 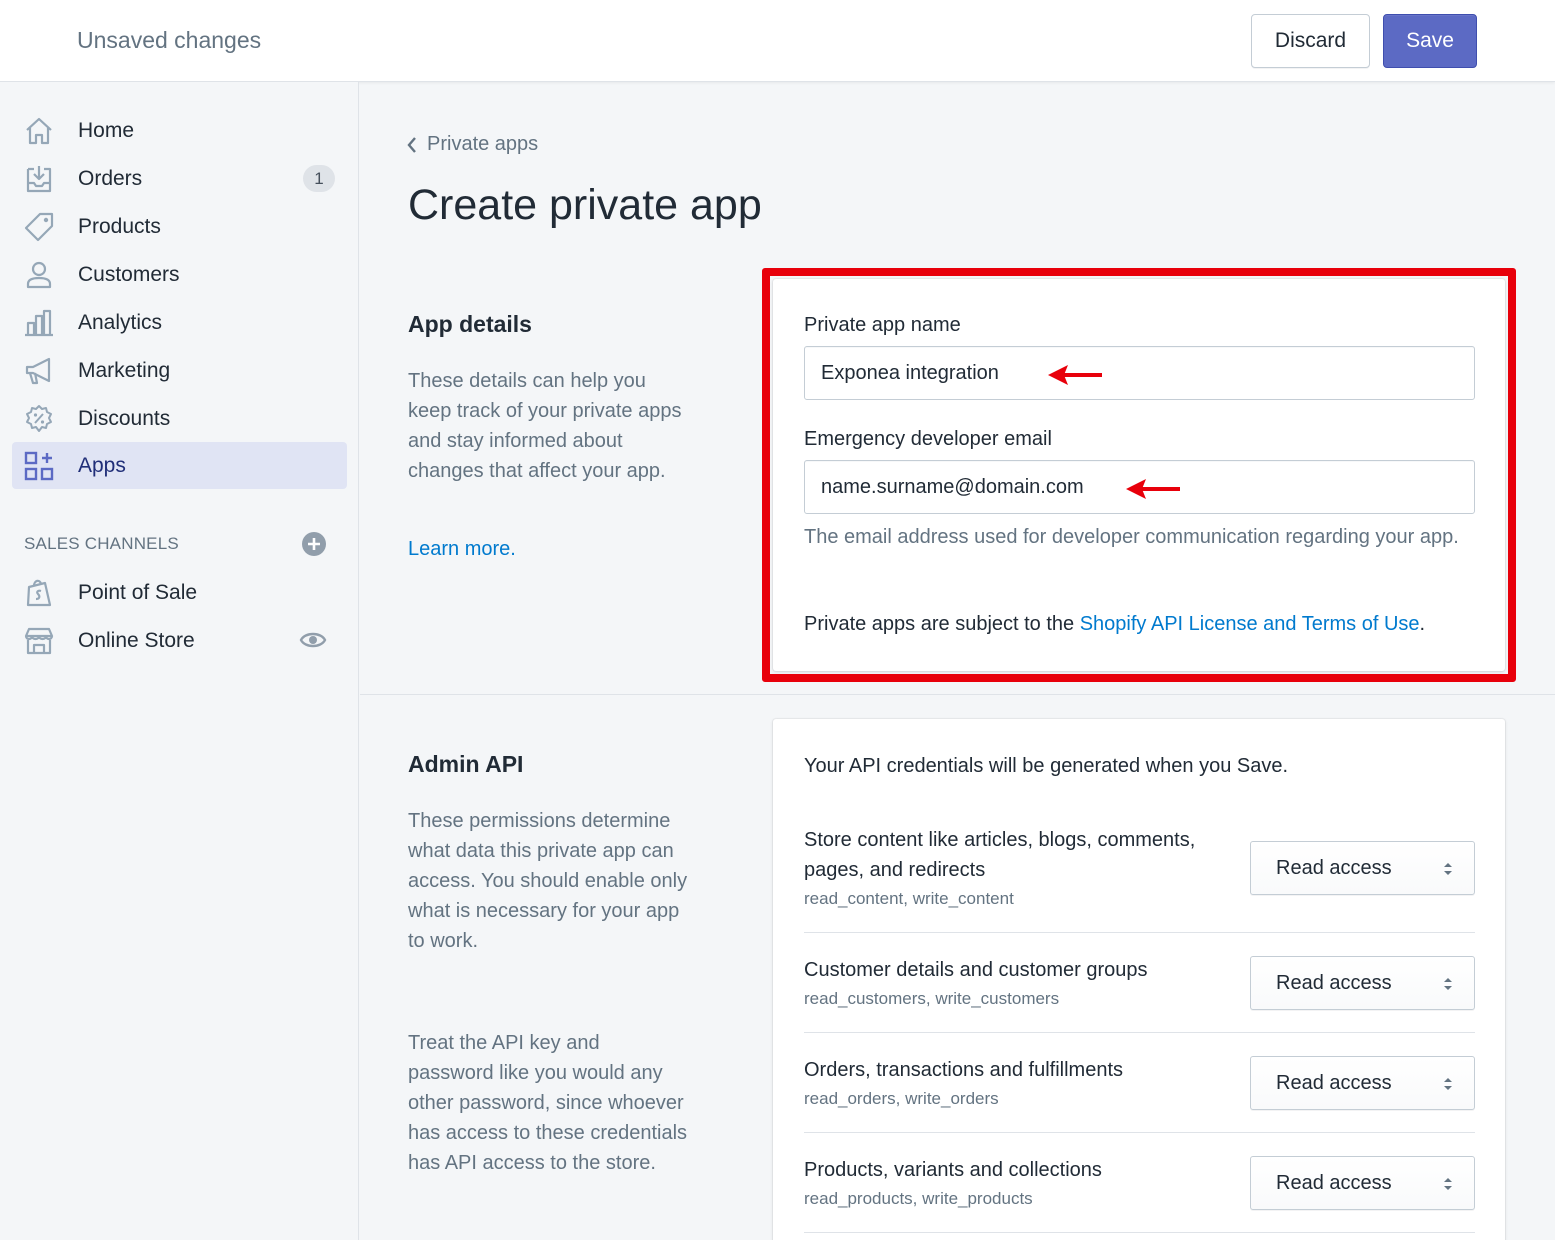 I want to click on admin-api-title: Admin API, so click(x=466, y=764).